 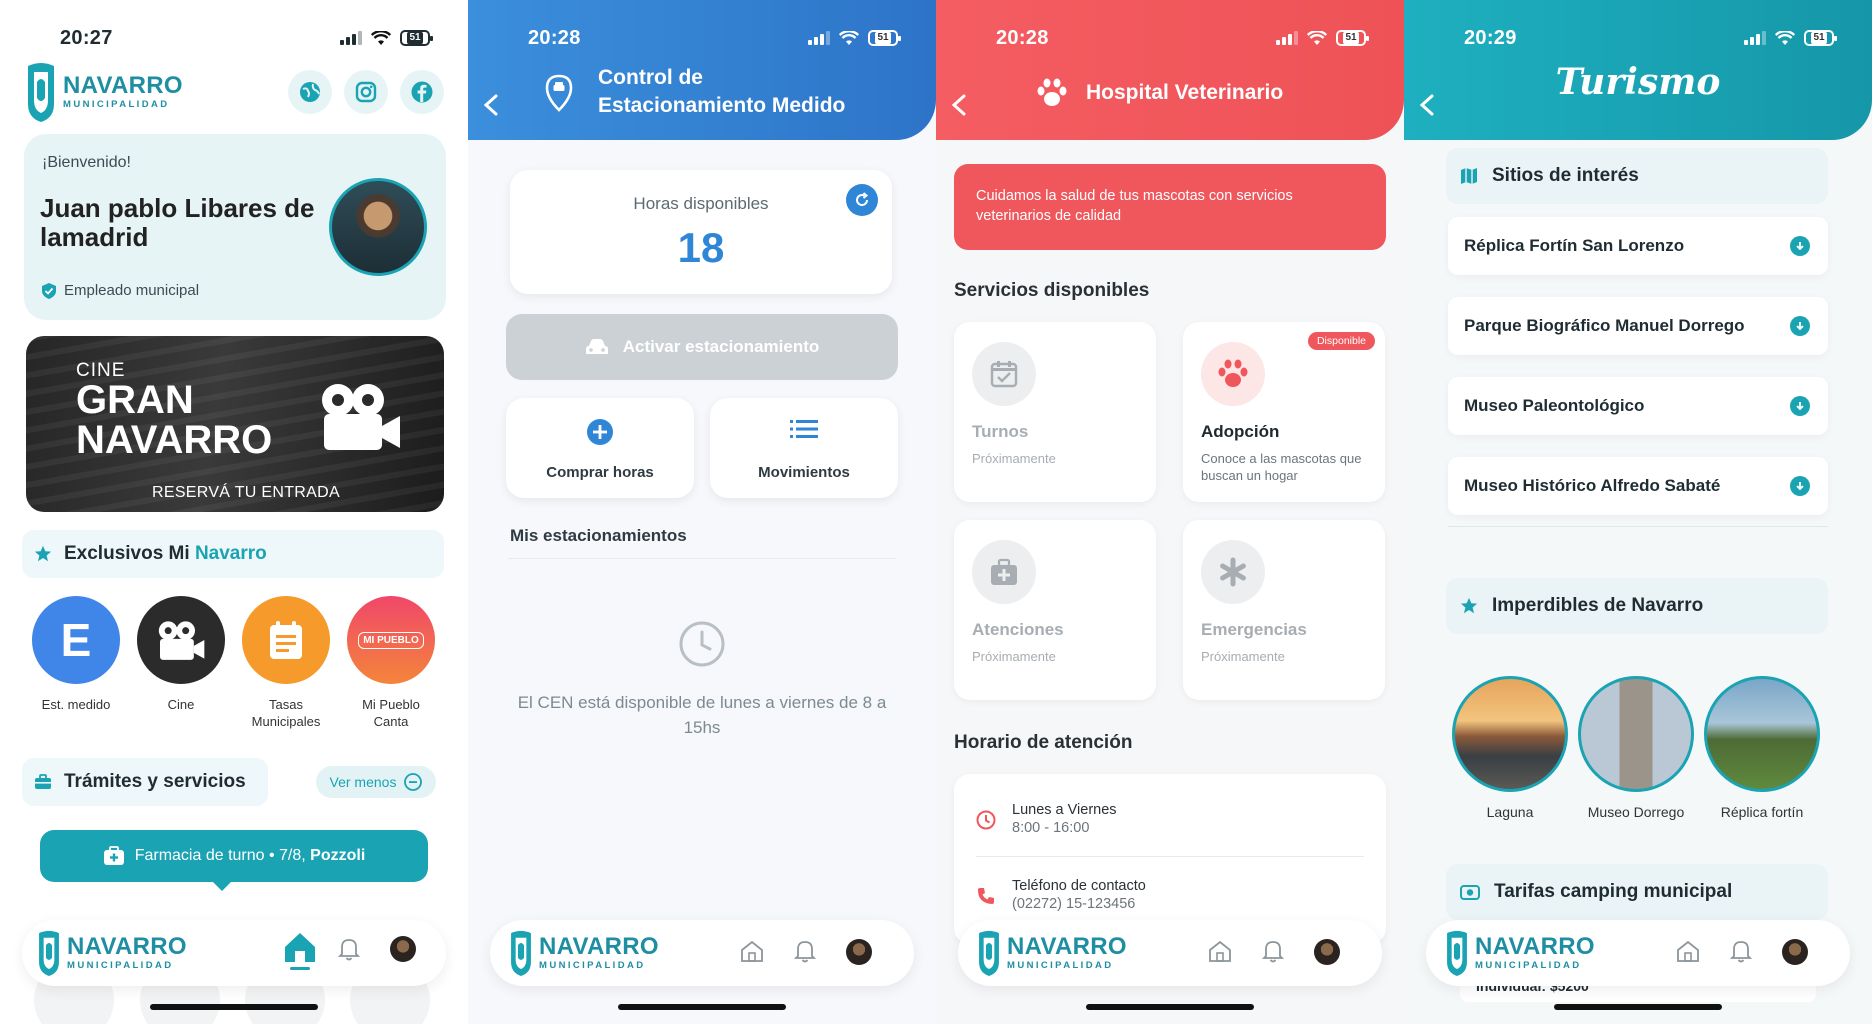 What do you see at coordinates (1052, 92) in the screenshot?
I see `paw-icon` at bounding box center [1052, 92].